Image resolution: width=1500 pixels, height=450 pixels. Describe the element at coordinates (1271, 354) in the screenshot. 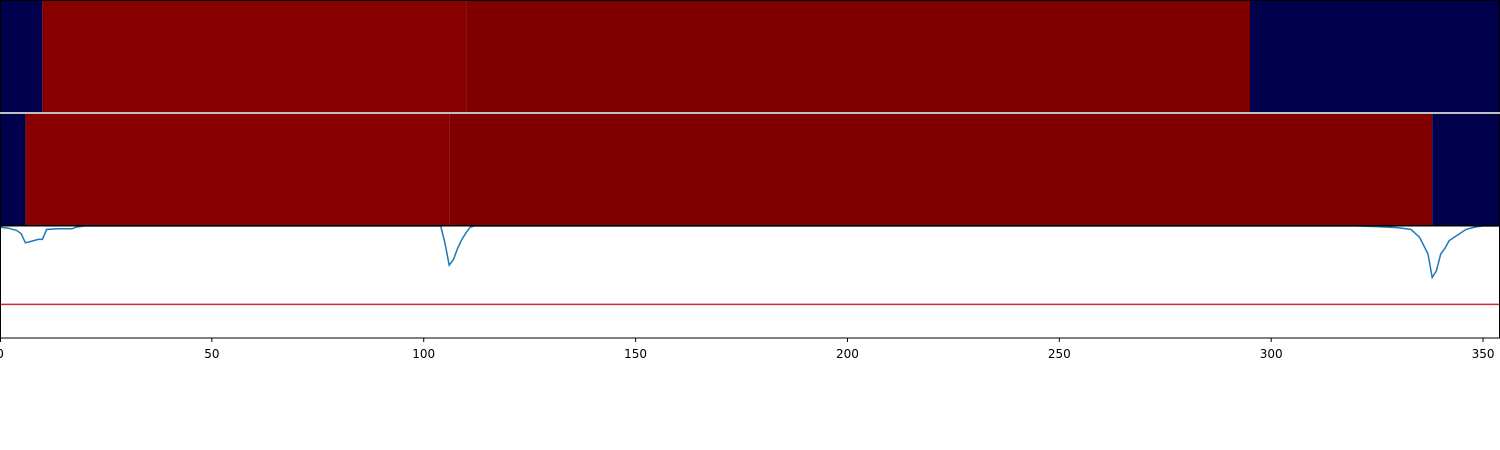

I see `x-tick-label-6: 300` at that location.